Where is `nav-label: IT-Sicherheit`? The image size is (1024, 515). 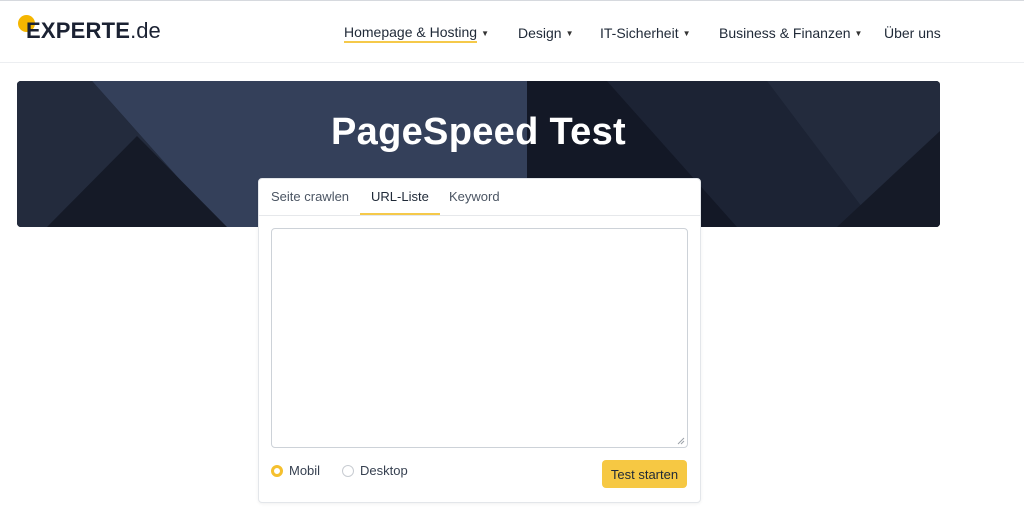 nav-label: IT-Sicherheit is located at coordinates (639, 33).